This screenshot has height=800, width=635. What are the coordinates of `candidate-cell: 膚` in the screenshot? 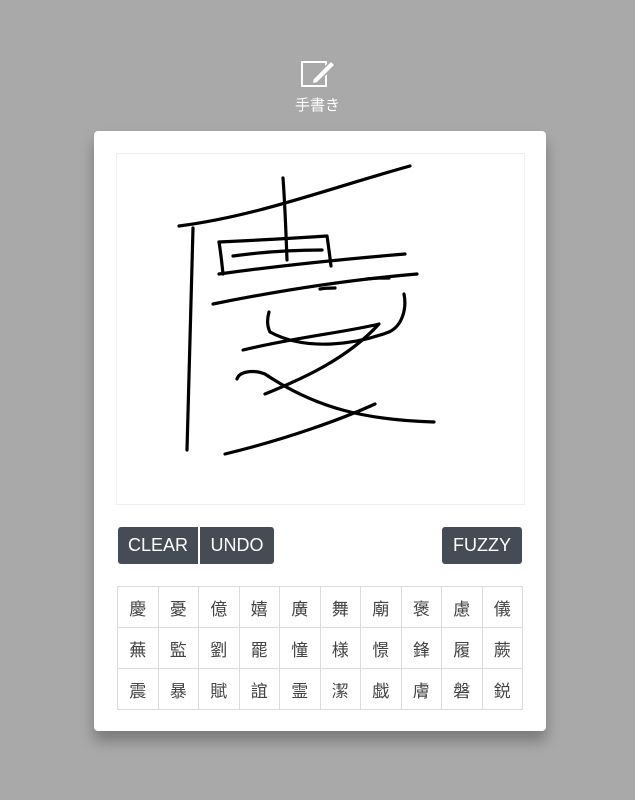 It's located at (421, 689).